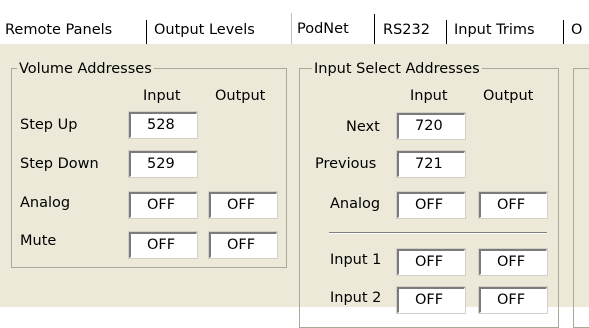 The image size is (589, 328). What do you see at coordinates (429, 96) in the screenshot?
I see `input-select-input-column-header: Input` at bounding box center [429, 96].